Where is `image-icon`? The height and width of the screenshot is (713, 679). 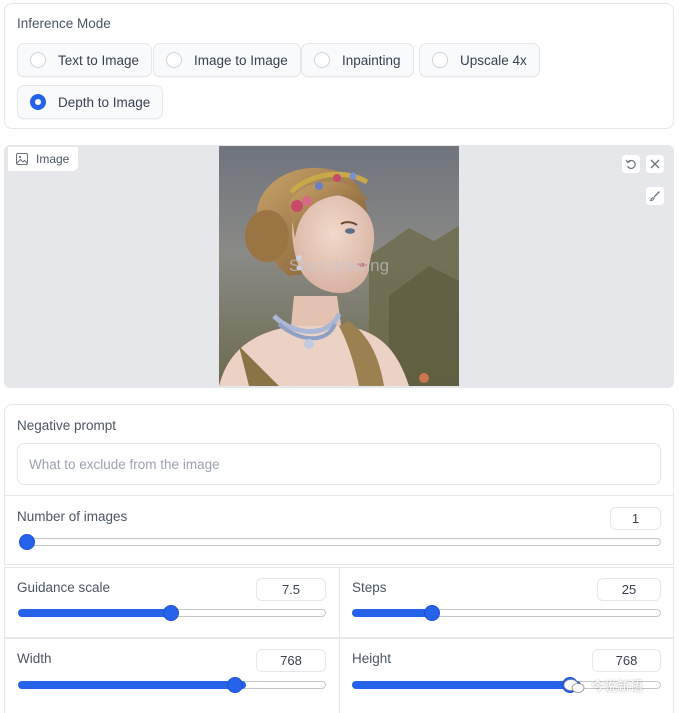 image-icon is located at coordinates (22, 159).